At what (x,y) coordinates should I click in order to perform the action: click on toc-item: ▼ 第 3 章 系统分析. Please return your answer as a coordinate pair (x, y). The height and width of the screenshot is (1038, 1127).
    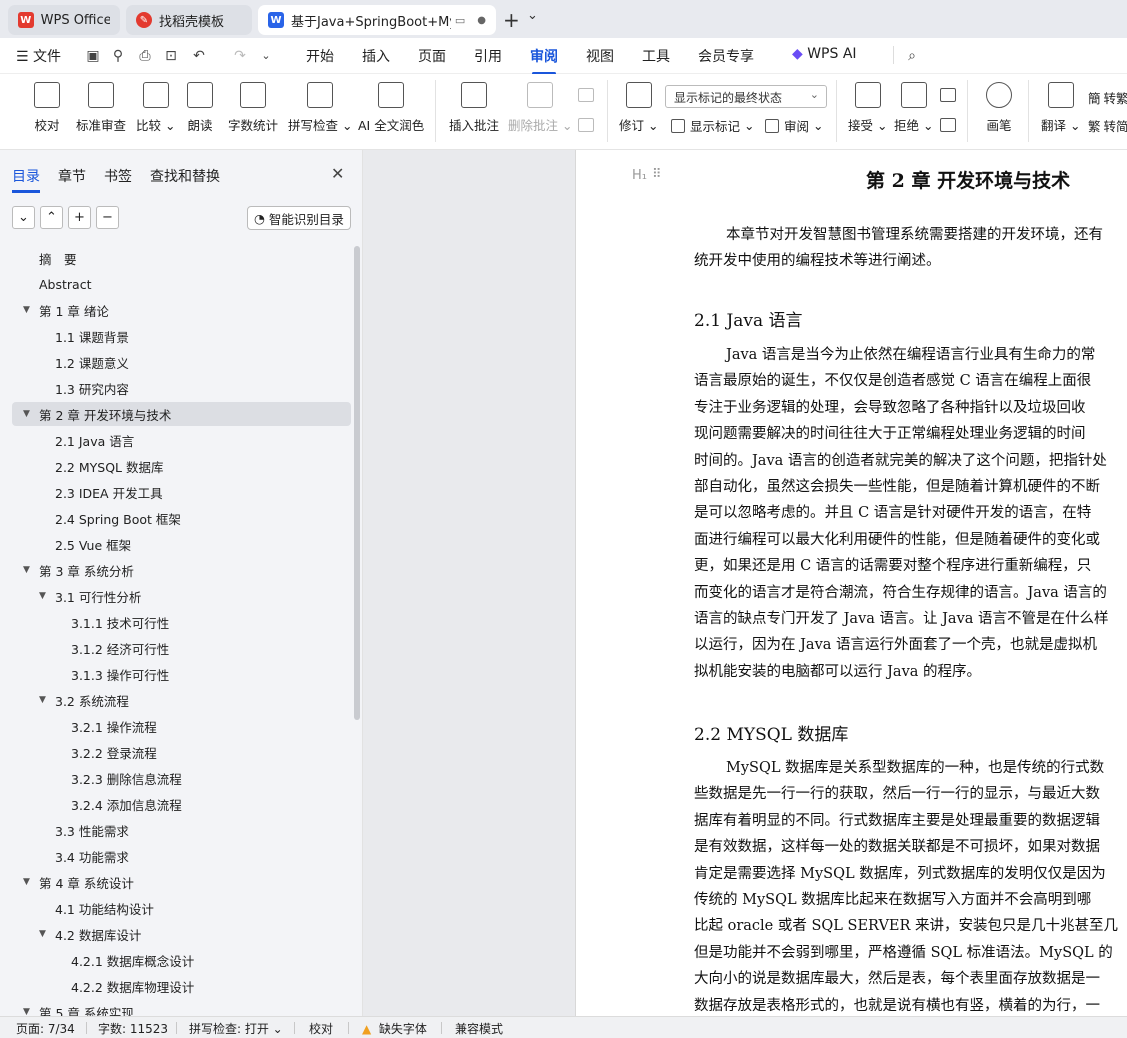
    Looking at the image, I should click on (181, 570).